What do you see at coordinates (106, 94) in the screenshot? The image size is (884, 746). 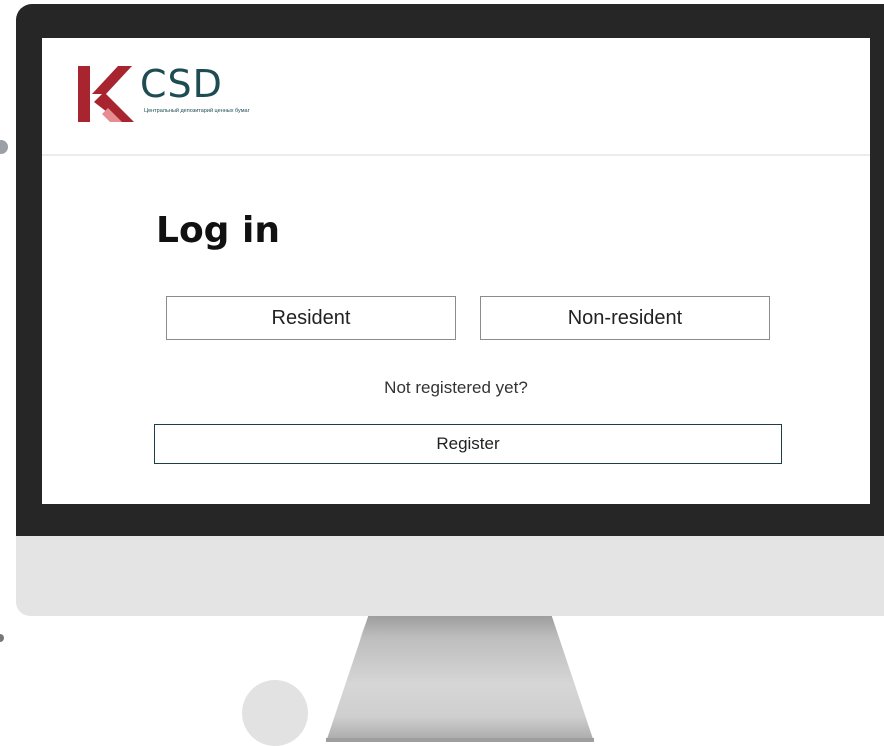 I see `csd-logo-mark-icon` at bounding box center [106, 94].